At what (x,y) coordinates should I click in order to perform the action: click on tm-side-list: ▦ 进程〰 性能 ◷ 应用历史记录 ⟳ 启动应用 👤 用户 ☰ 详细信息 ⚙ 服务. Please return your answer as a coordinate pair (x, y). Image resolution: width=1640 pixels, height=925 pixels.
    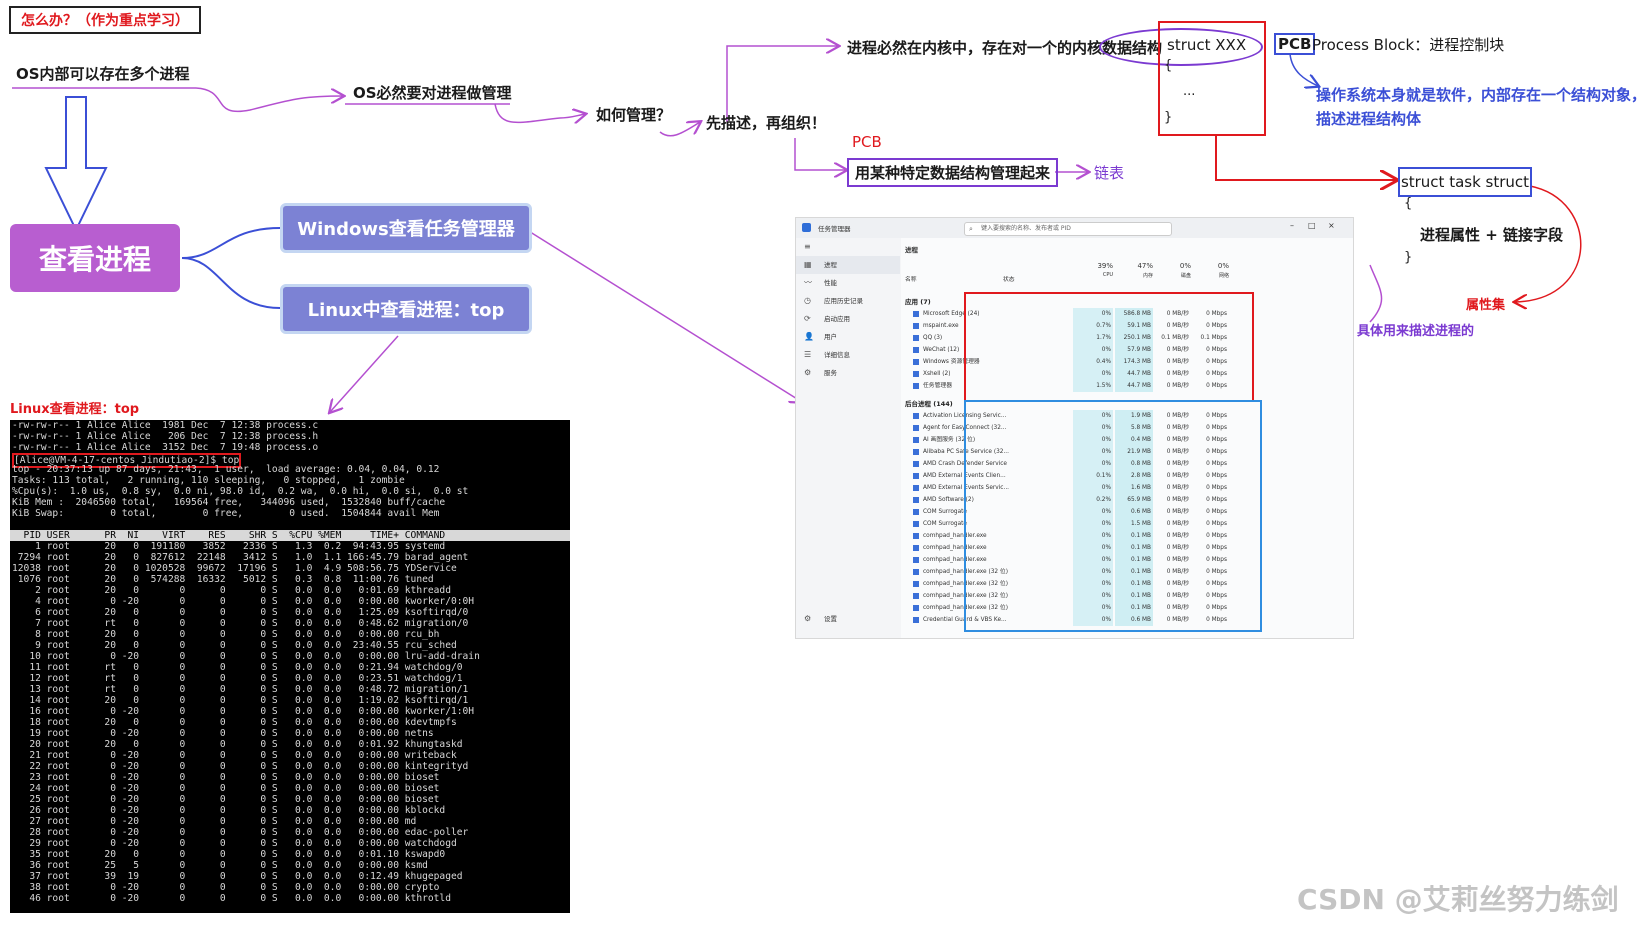
    Looking at the image, I should click on (848, 319).